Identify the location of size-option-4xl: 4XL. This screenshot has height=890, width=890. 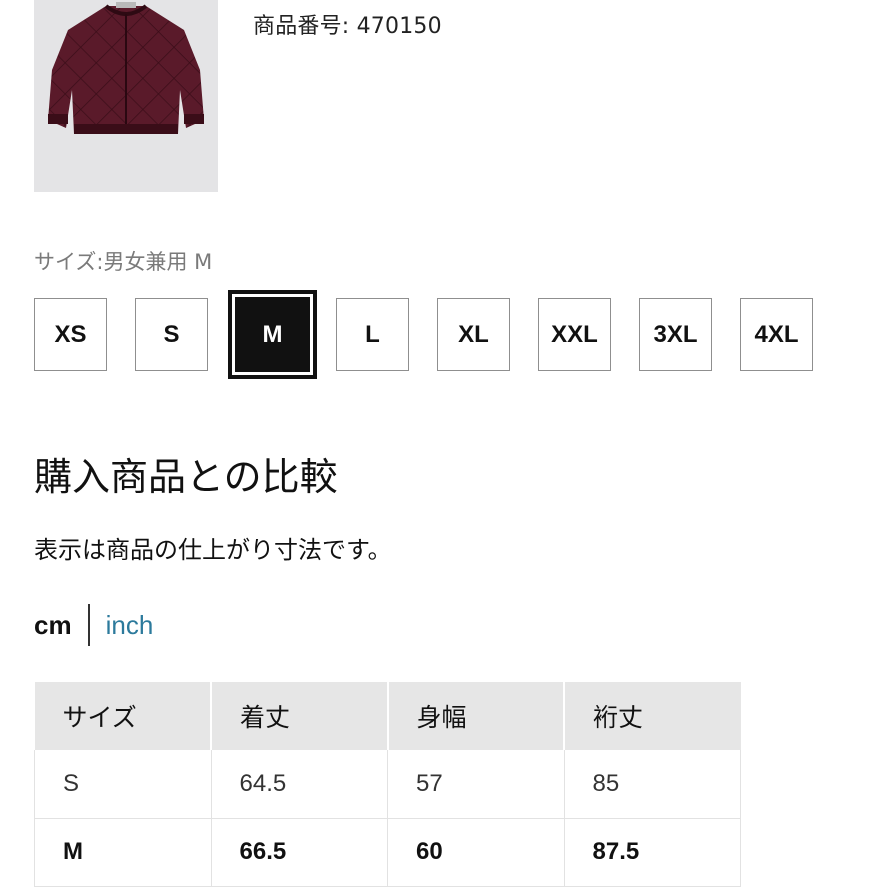
(776, 334).